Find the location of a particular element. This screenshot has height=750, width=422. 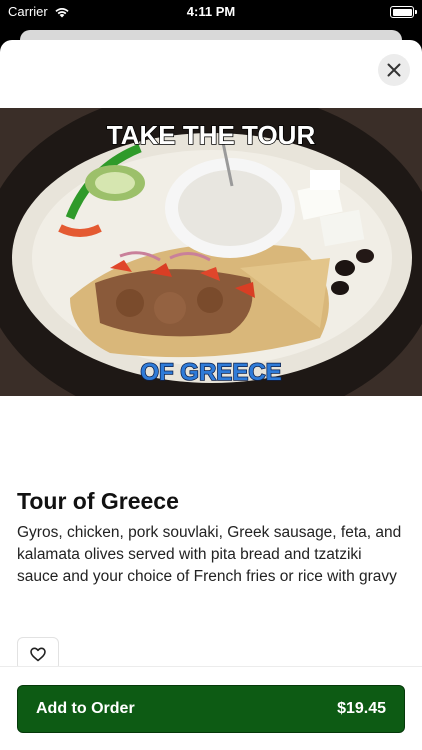

close-icon is located at coordinates (394, 70).